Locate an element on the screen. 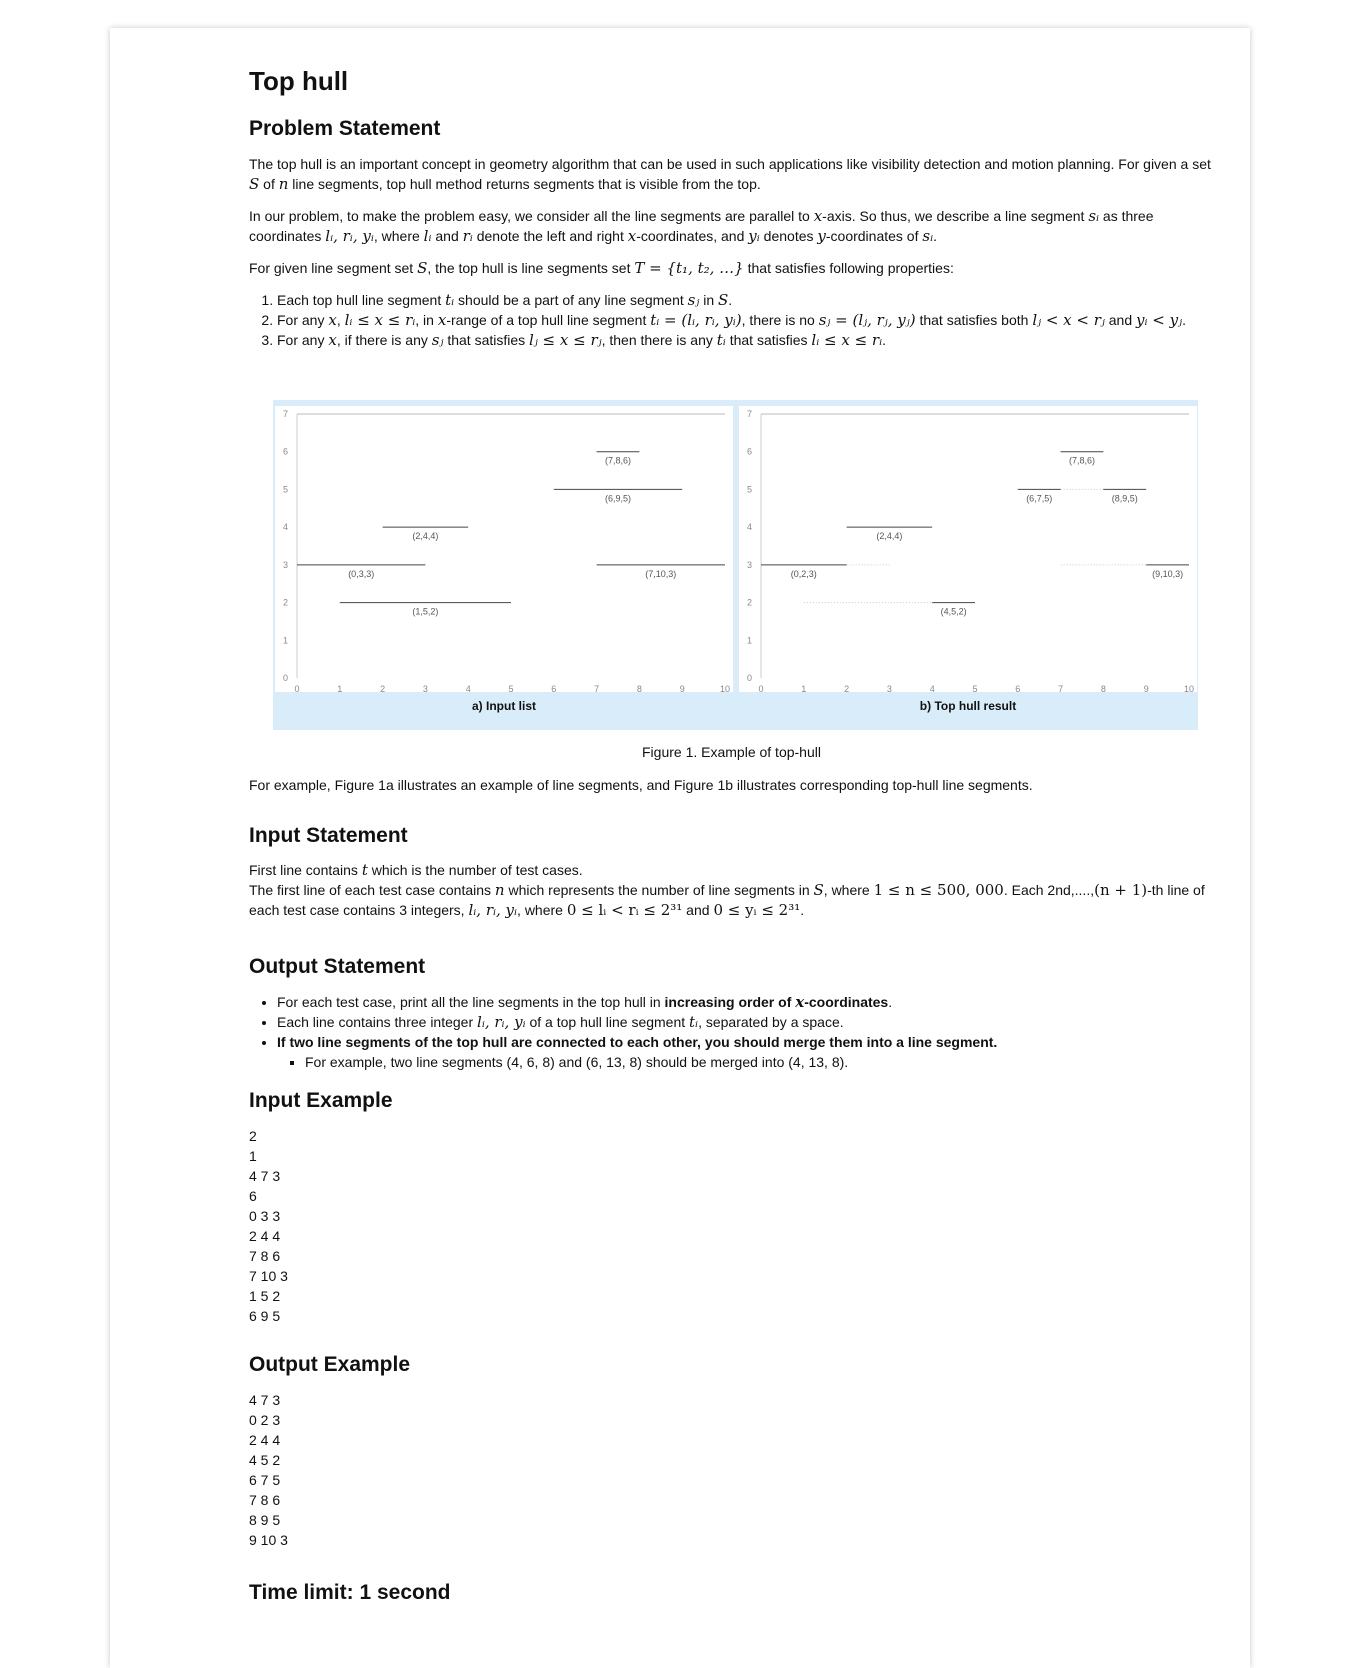  time-limit: Time limit: 1 second is located at coordinates (350, 1592).